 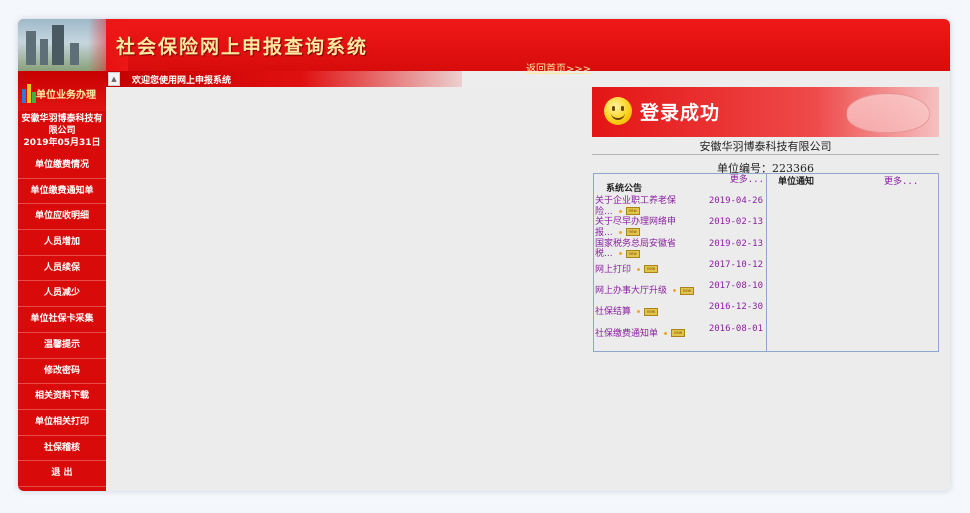 I want to click on menu-unit-print: 单位相关打印, so click(x=62, y=423).